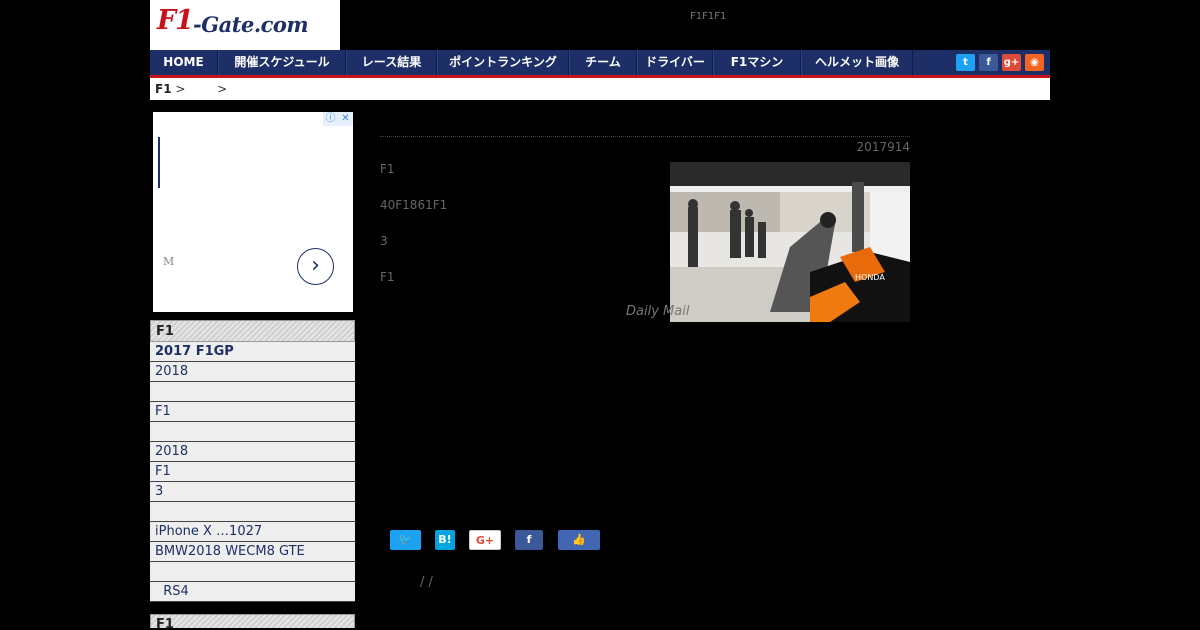 Image resolution: width=1200 pixels, height=630 pixels. What do you see at coordinates (600, 89) in the screenshot?
I see `breadcrumb: F1 > >` at bounding box center [600, 89].